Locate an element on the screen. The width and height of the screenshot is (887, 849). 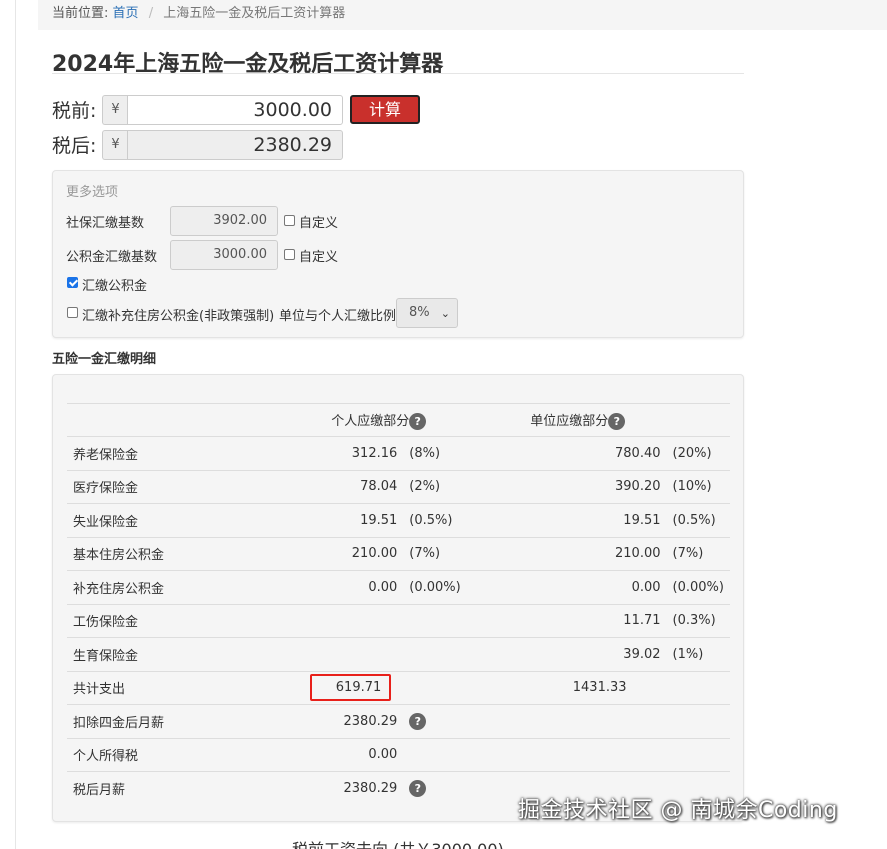
company-rate: (1%) is located at coordinates (698, 654).